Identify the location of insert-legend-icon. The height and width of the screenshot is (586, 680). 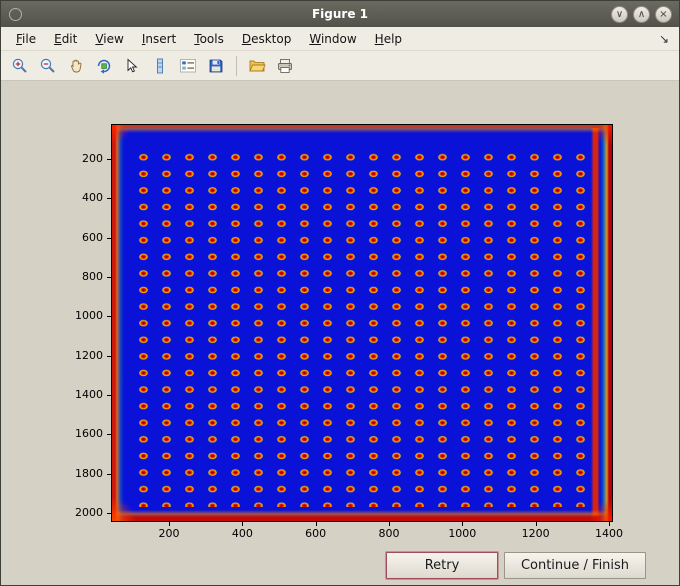
(188, 66).